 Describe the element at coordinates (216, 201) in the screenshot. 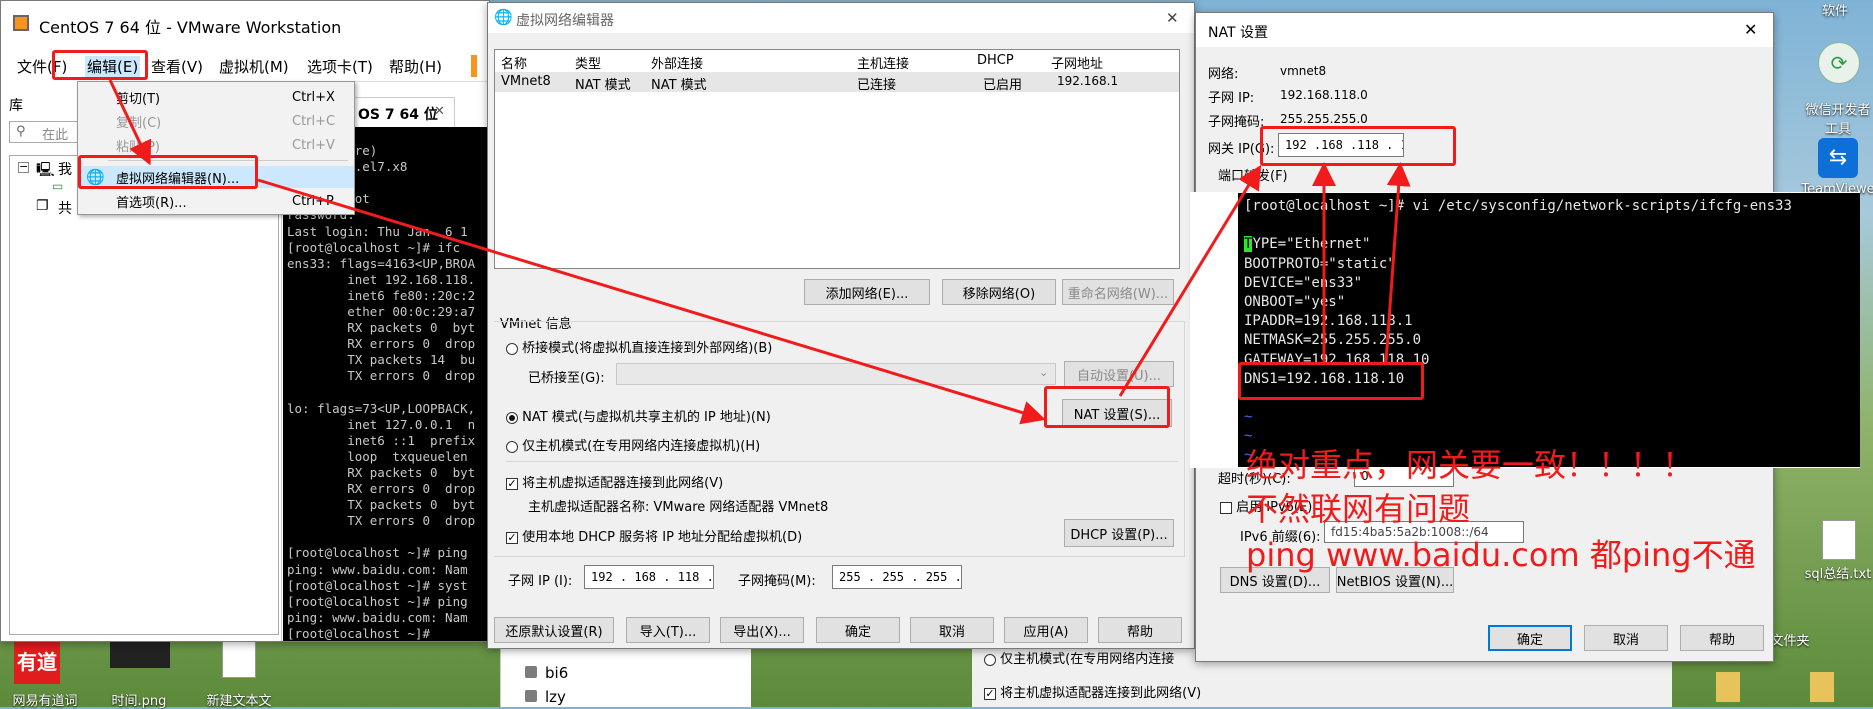

I see `menu-item-preferences: 首选项(R)... Ctrl+P` at that location.